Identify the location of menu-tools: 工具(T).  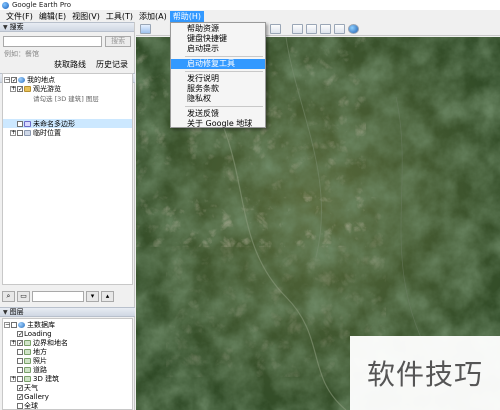
(119, 16).